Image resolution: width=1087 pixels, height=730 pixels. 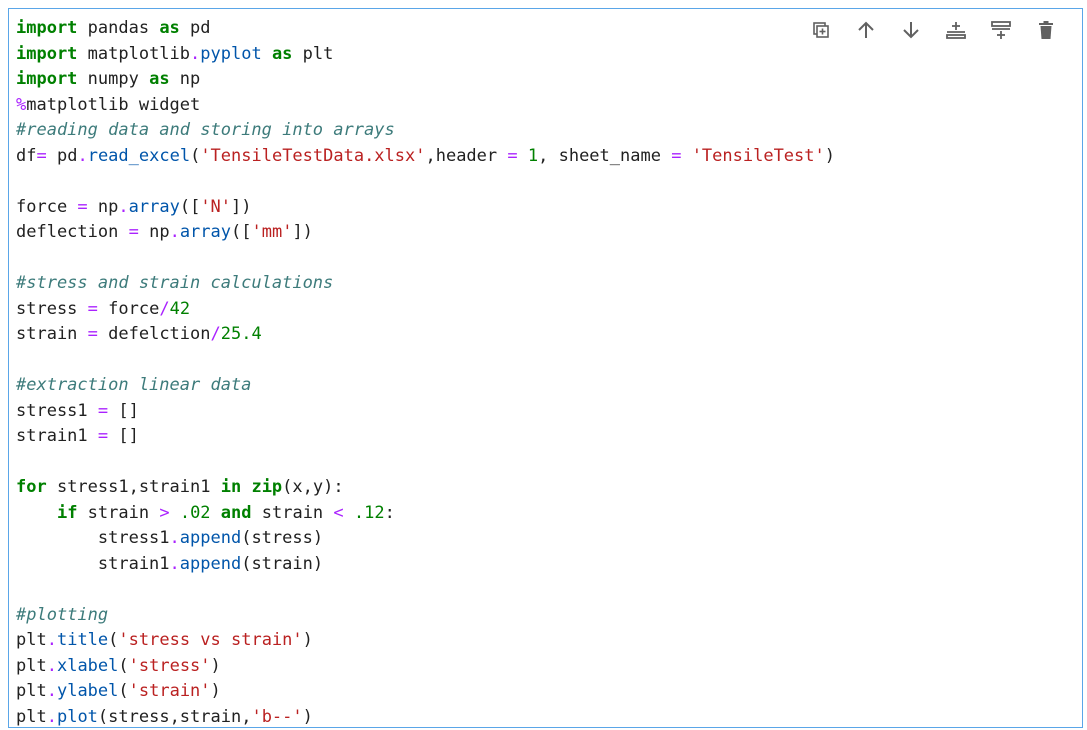 I want to click on code-token: 'mm', so click(x=271, y=232).